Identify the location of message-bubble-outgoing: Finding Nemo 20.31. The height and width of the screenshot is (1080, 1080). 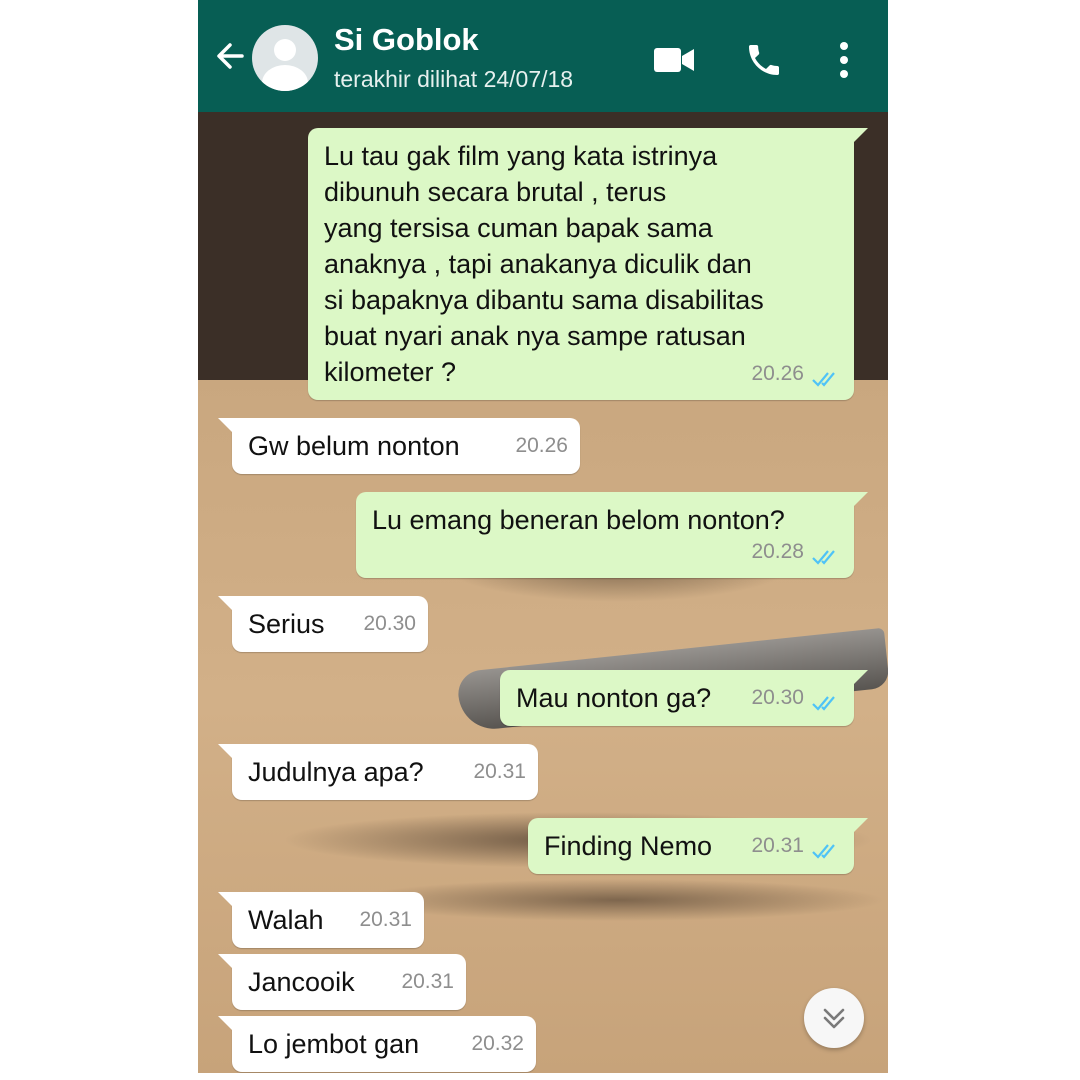
(698, 846).